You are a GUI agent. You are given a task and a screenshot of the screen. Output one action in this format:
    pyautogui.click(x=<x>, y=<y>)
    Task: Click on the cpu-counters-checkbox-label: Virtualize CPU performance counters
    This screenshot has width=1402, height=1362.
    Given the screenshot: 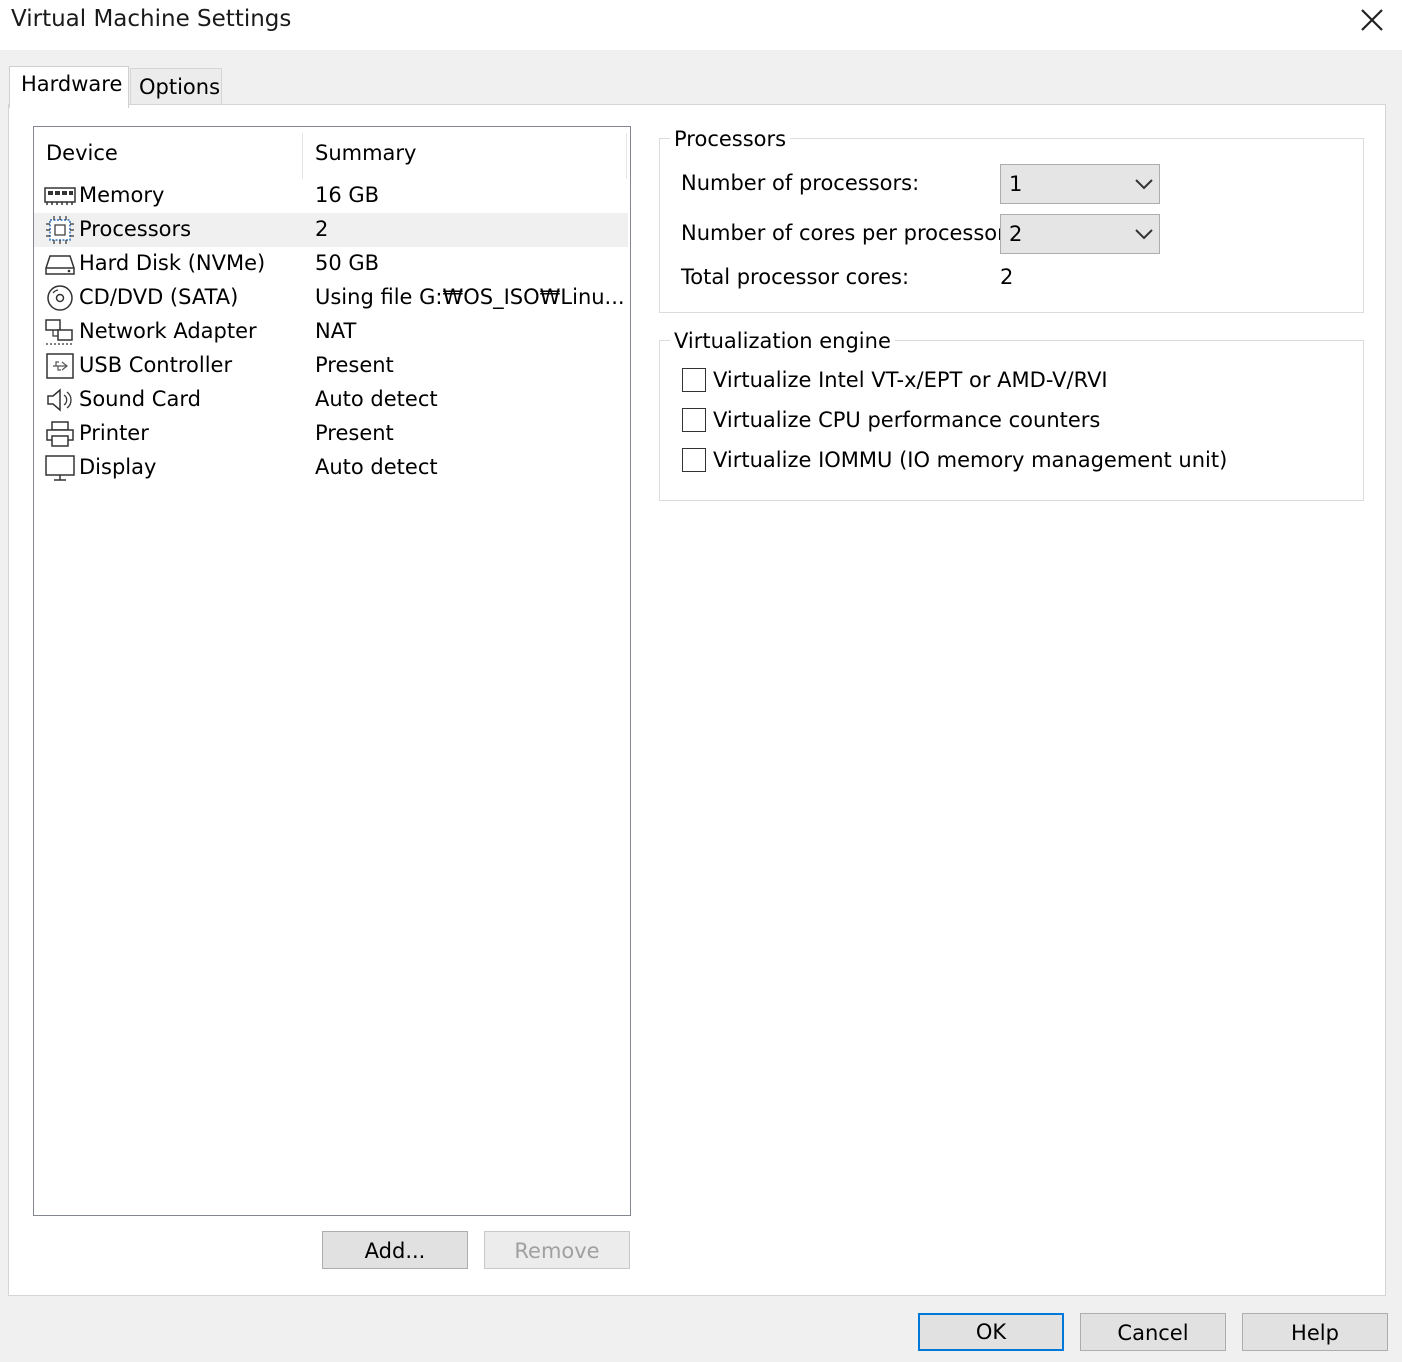 What is the action you would take?
    pyautogui.click(x=906, y=420)
    